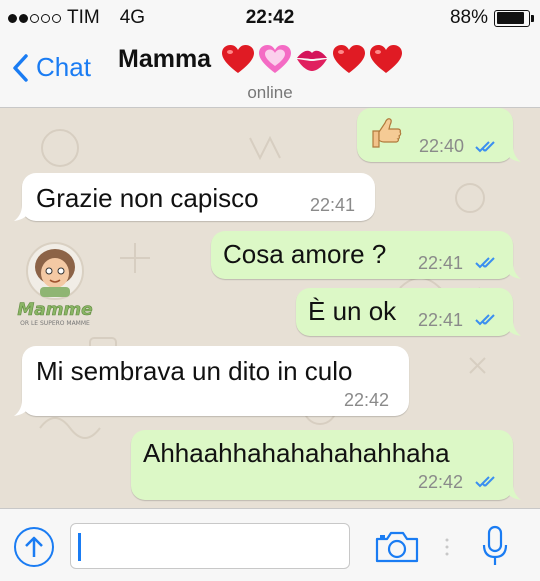 The width and height of the screenshot is (540, 581). Describe the element at coordinates (79, 547) in the screenshot. I see `text-cursor` at that location.